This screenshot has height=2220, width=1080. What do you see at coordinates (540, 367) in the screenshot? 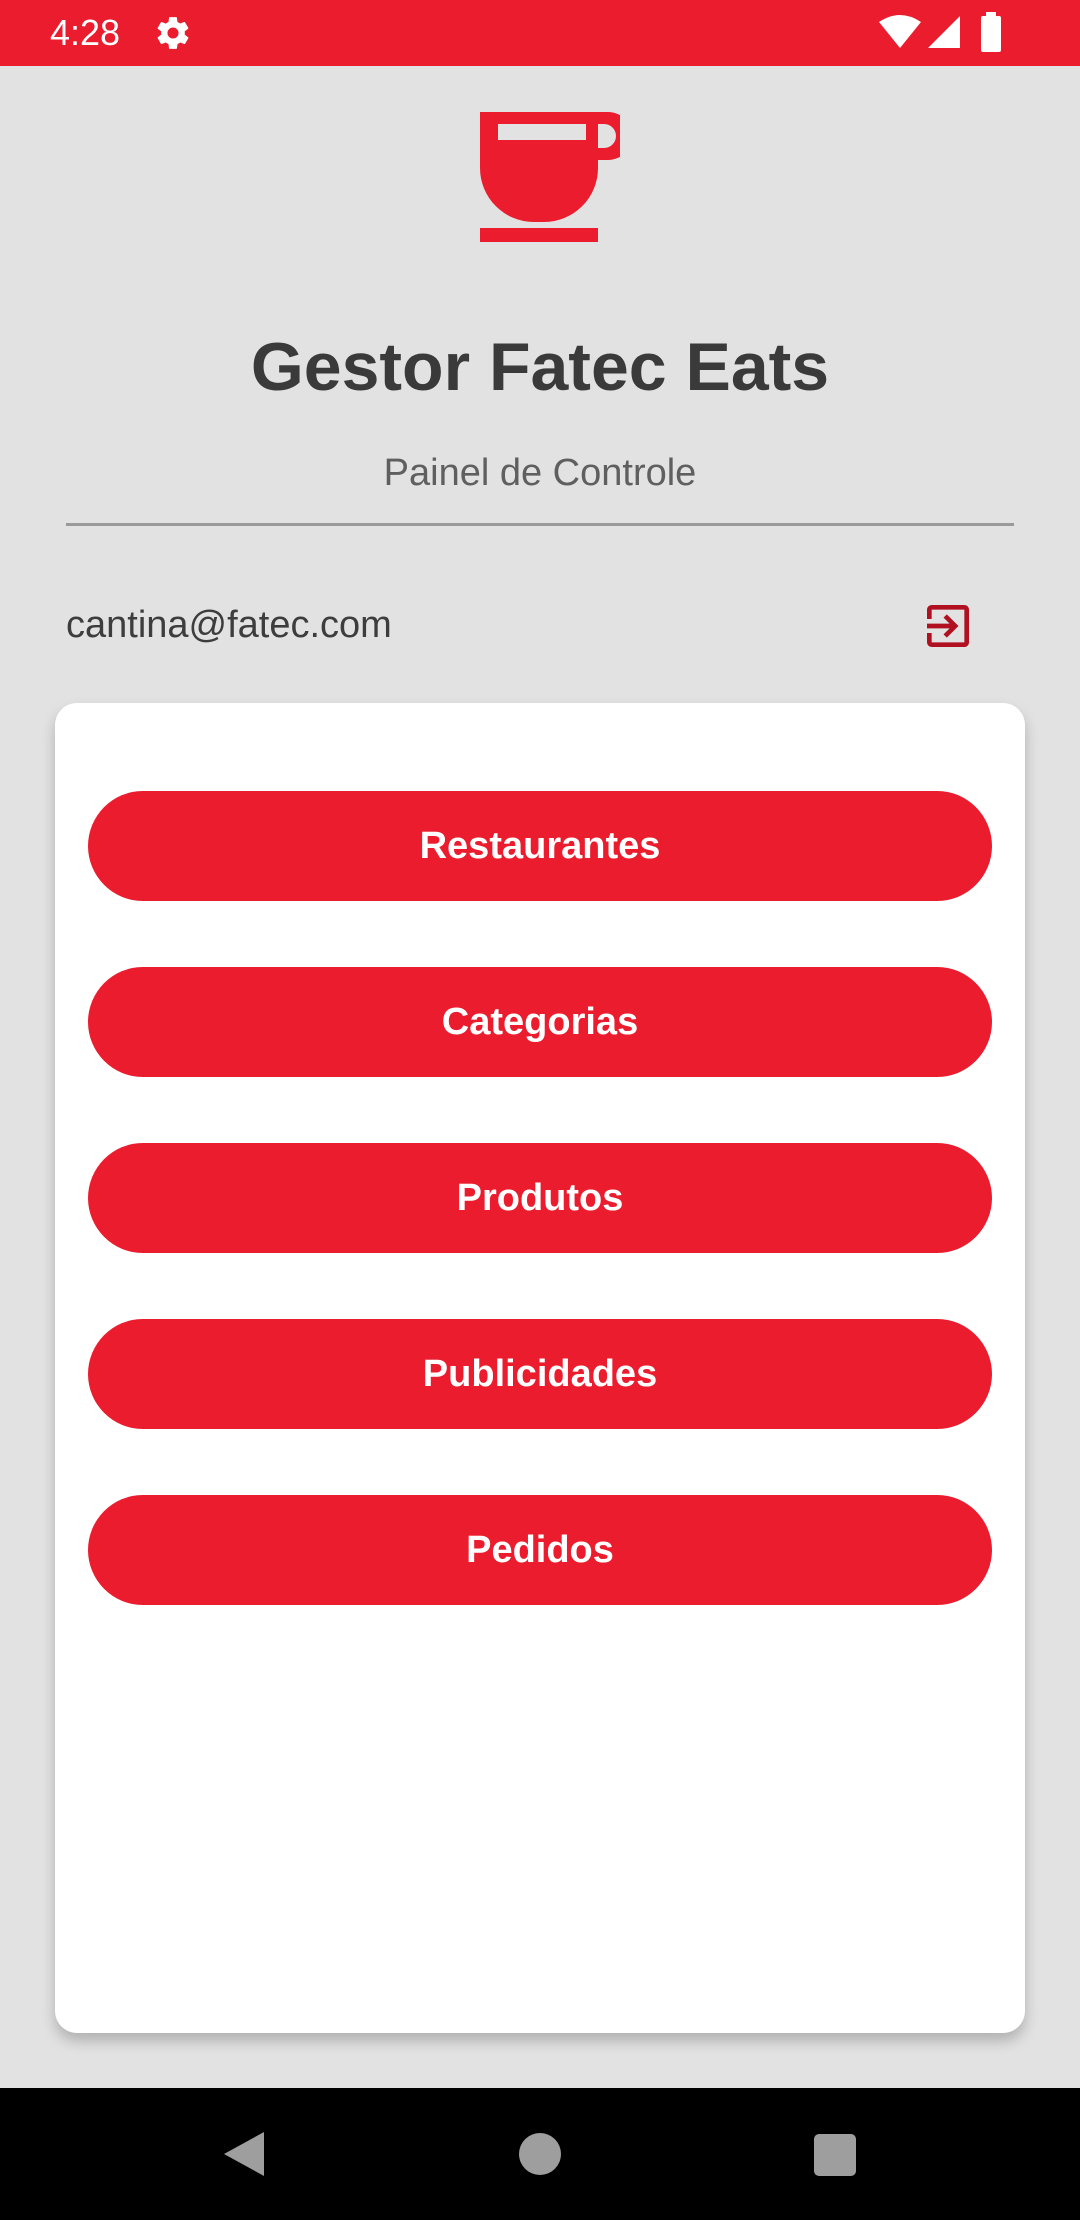
I see `app-title: Gestor Fatec Eats` at bounding box center [540, 367].